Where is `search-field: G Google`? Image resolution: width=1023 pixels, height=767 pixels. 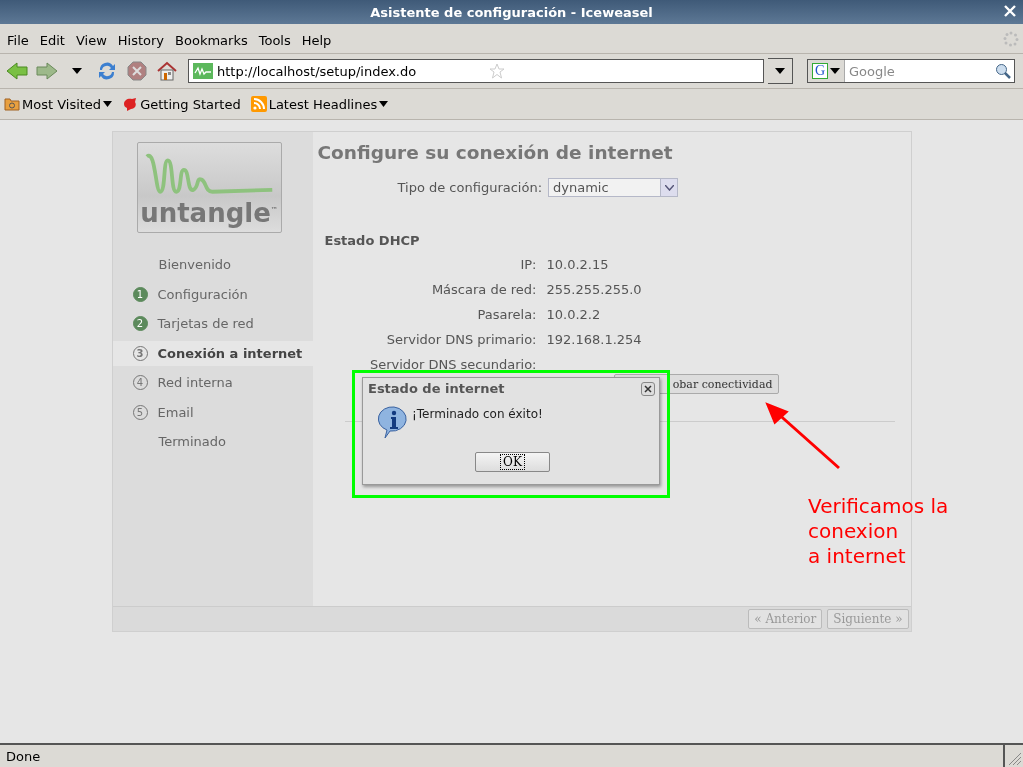
search-field: G Google is located at coordinates (911, 71).